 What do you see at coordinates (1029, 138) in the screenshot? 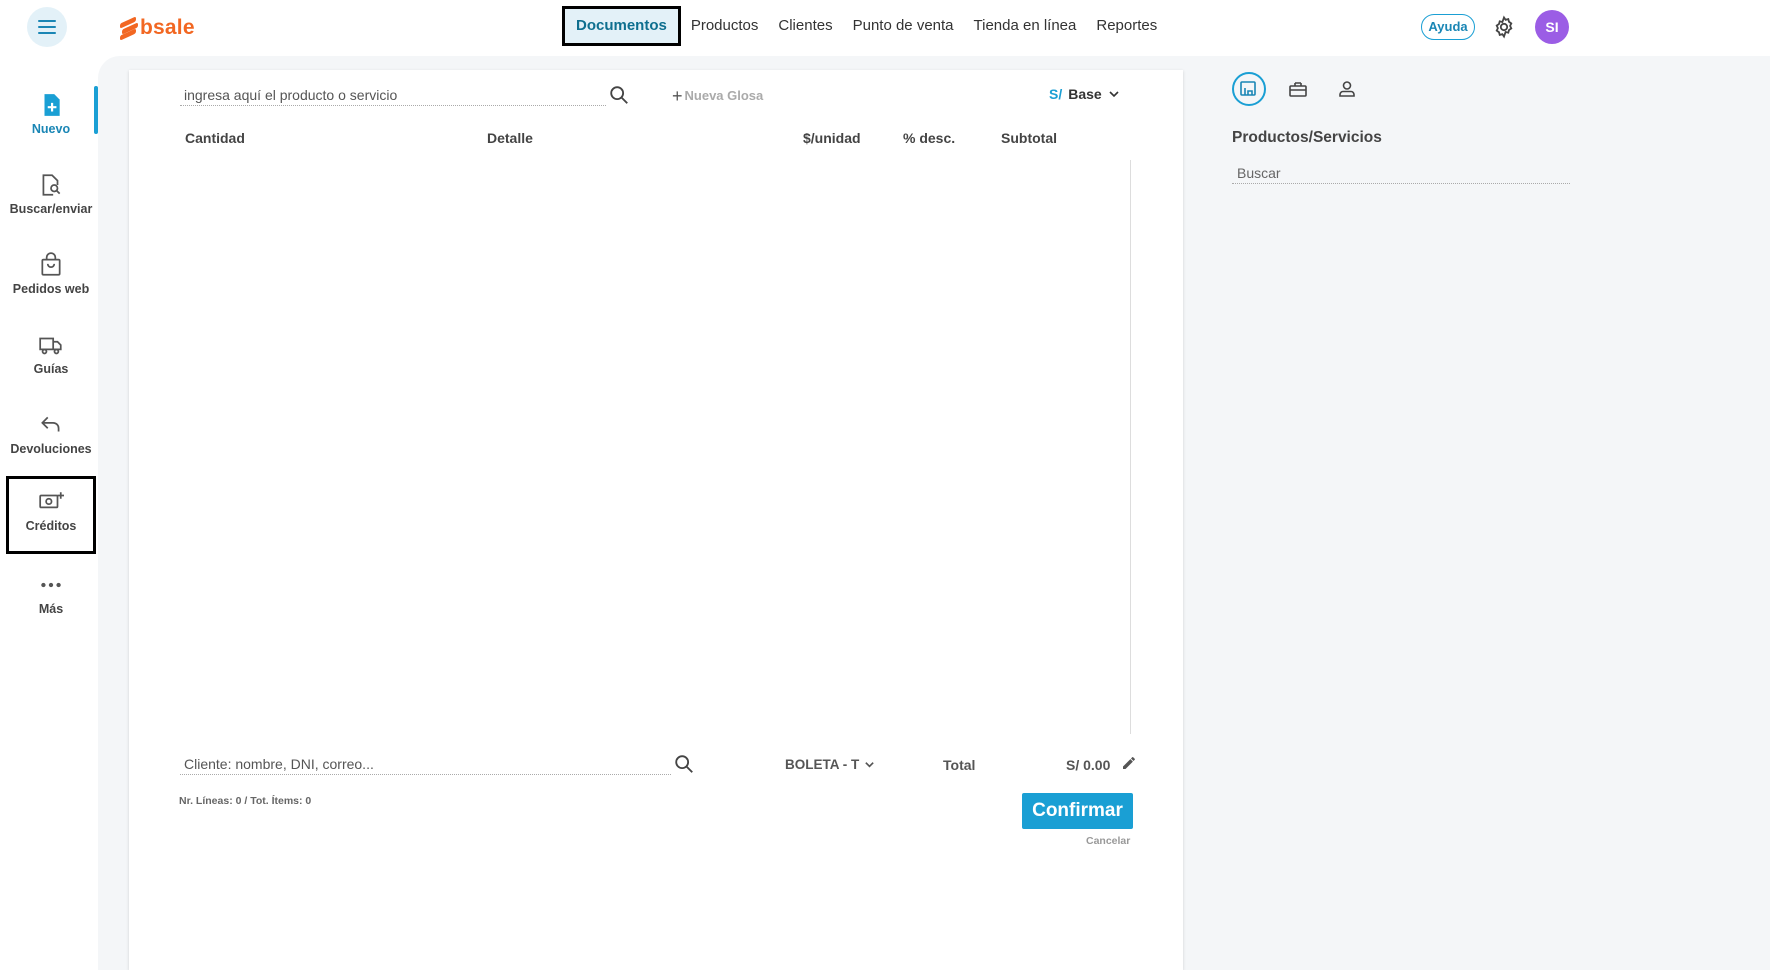
I see `column-header-subtotal: Subtotal` at bounding box center [1029, 138].